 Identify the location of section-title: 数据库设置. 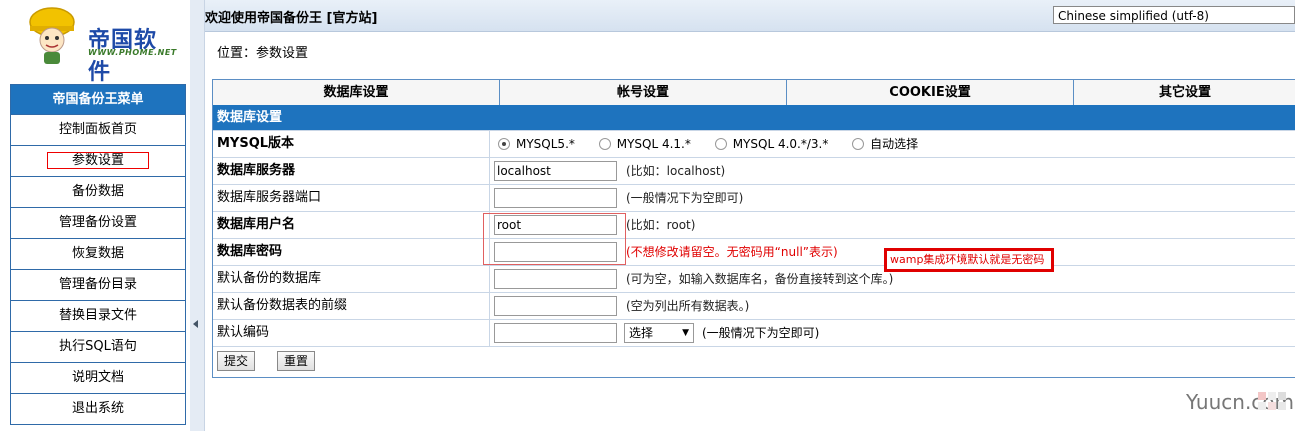
(754, 117).